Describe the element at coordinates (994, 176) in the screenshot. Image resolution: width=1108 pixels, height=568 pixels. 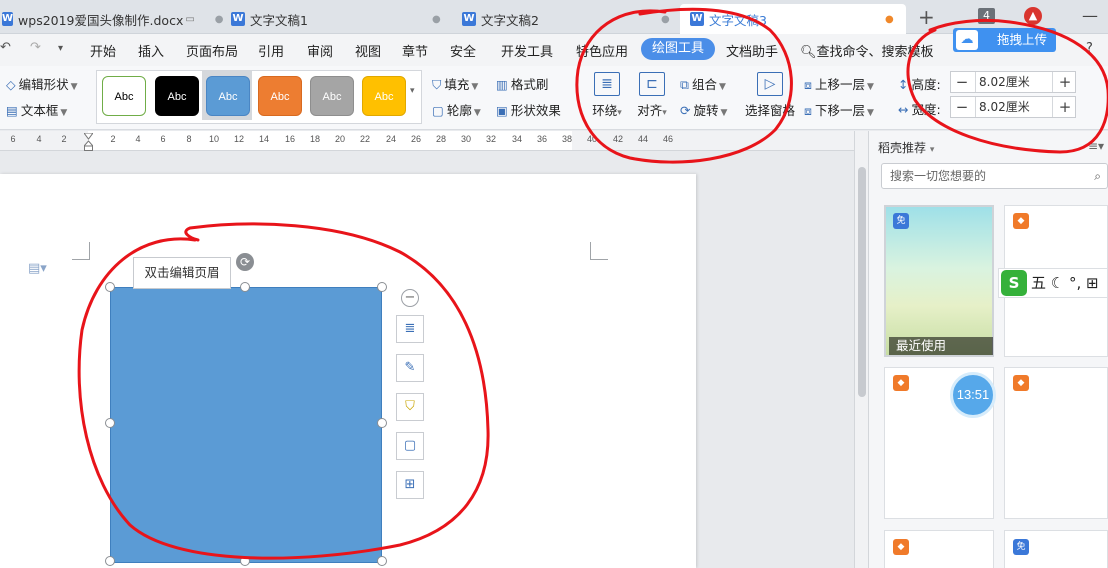
I see `panel-search-input: 搜索一切您想要的 ⌕` at that location.